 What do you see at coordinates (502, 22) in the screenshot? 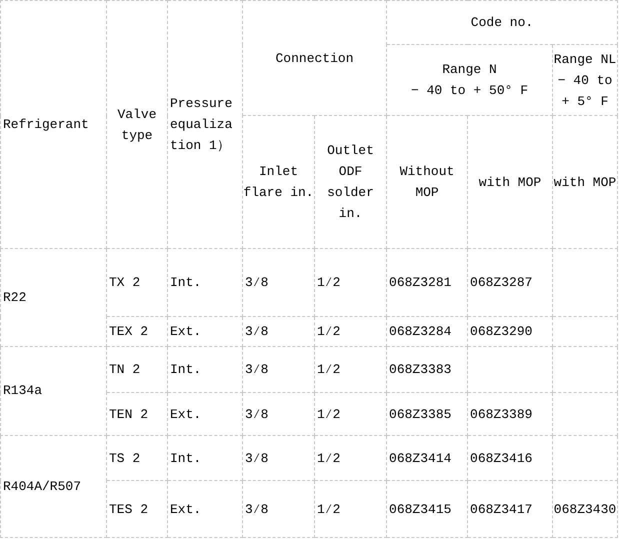
I see `header-cell: Code no.` at bounding box center [502, 22].